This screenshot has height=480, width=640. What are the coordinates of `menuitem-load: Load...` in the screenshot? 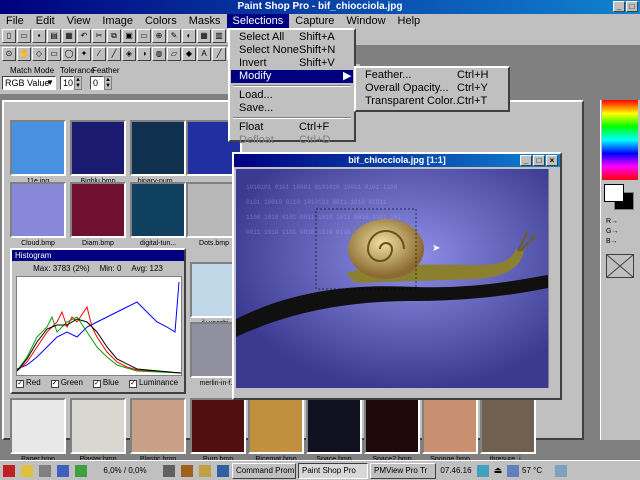 It's located at (292, 95).